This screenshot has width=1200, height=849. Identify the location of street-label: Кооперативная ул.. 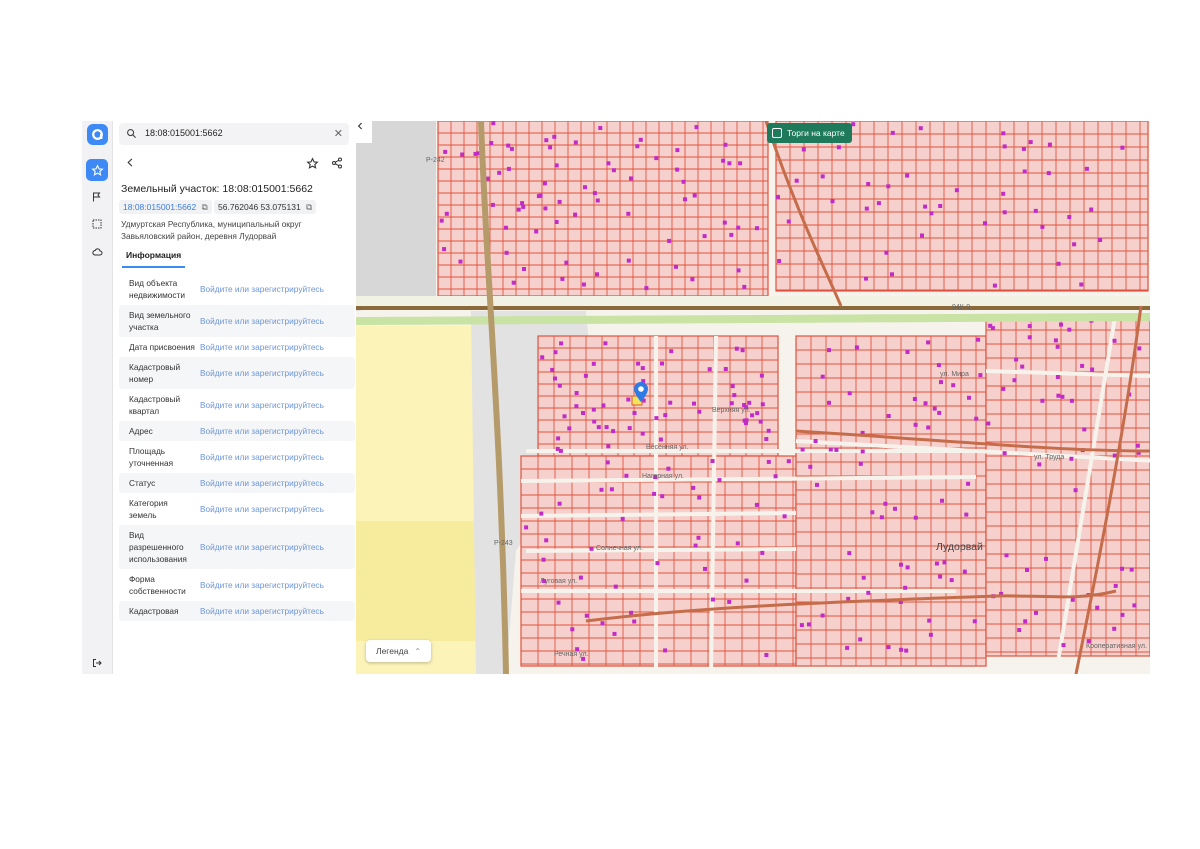
(1116, 646).